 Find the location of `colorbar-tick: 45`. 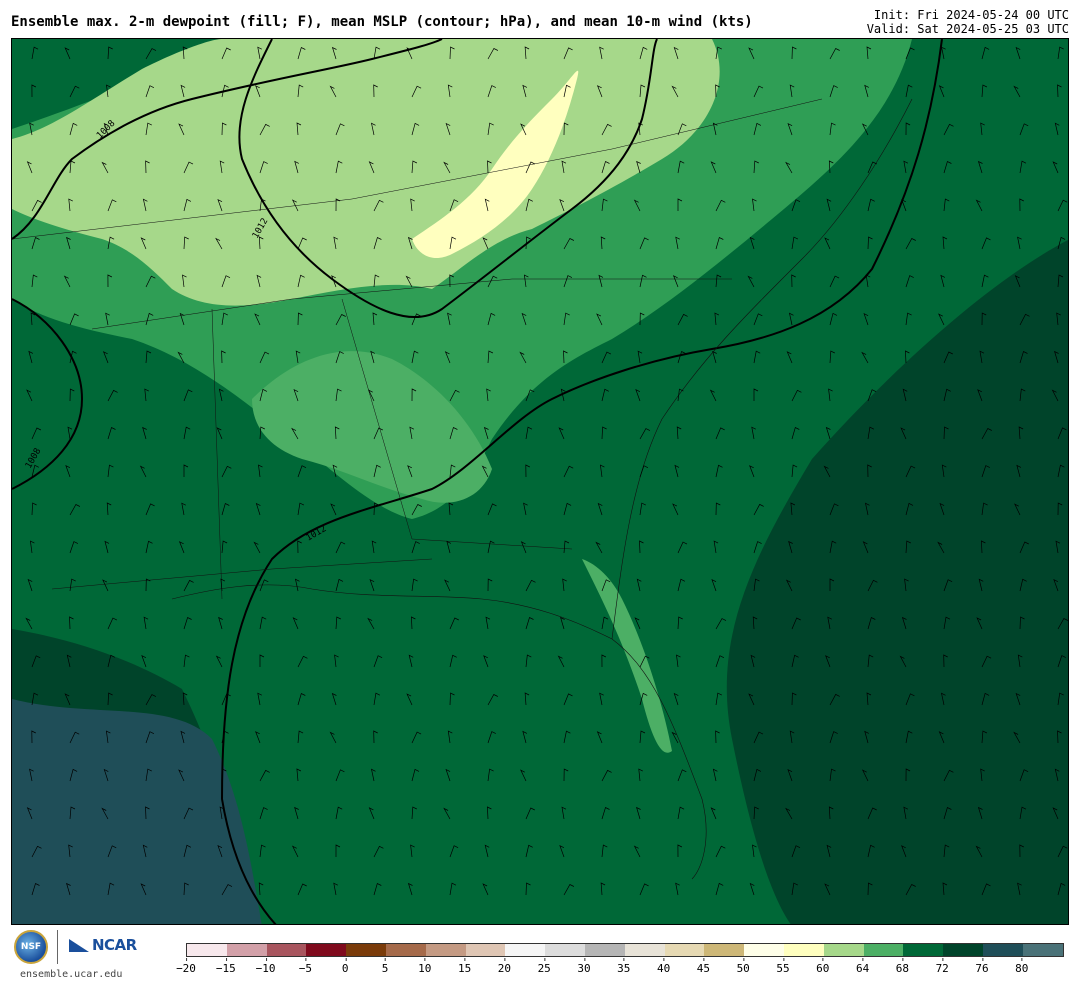

colorbar-tick: 45 is located at coordinates (703, 966).